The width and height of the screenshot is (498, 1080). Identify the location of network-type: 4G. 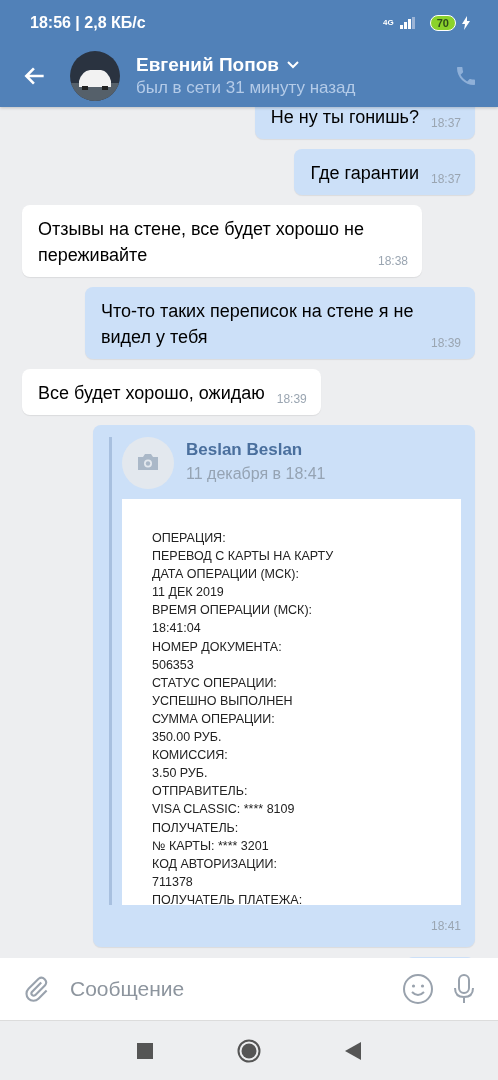
(388, 22).